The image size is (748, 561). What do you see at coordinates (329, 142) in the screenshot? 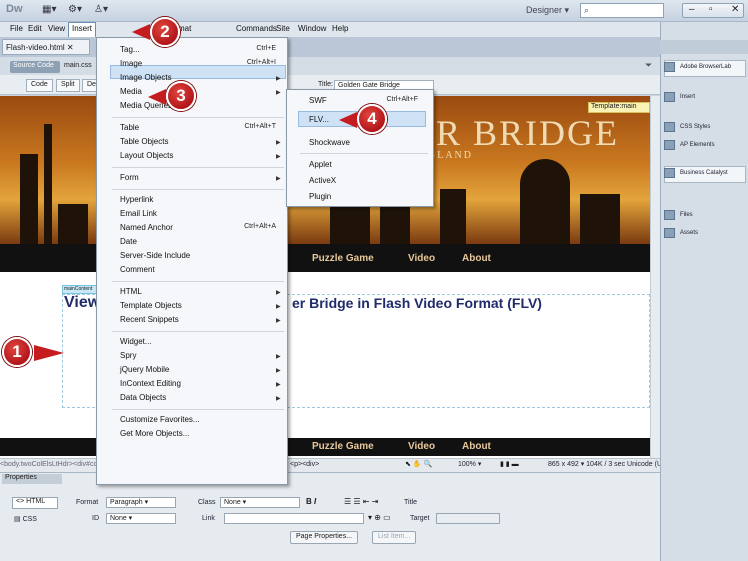
I see `submenu-item-shockwave: Shockwave` at bounding box center [329, 142].